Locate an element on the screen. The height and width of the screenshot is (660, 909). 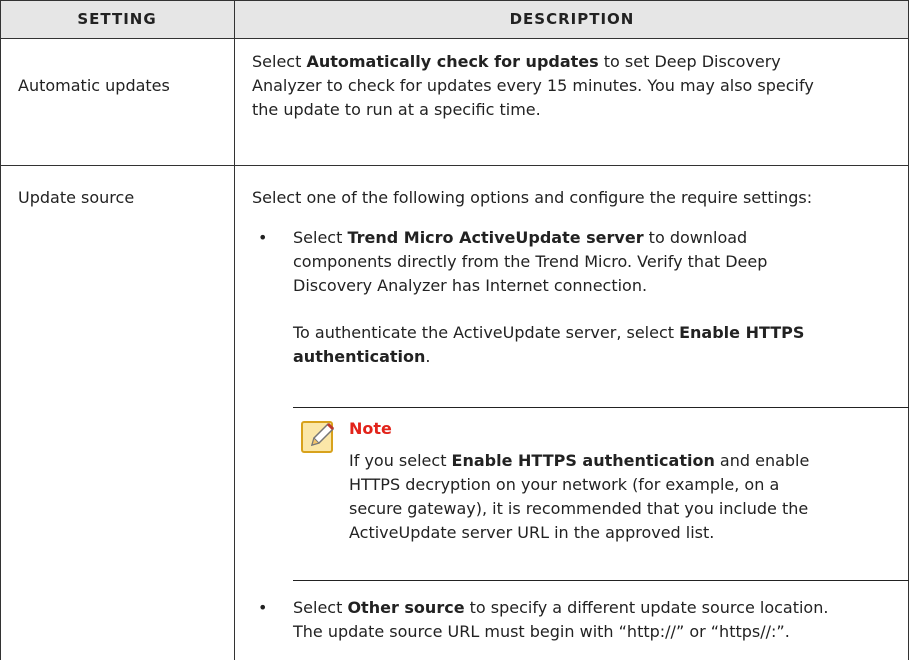
header-setting: Setting is located at coordinates (117, 19).